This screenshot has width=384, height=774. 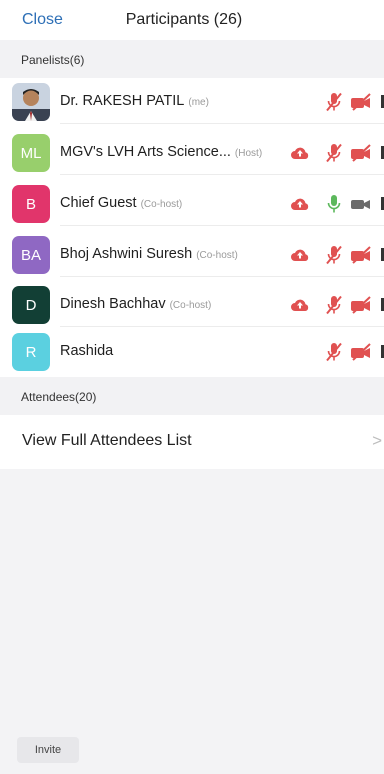 What do you see at coordinates (31, 255) in the screenshot?
I see `avatar: BA` at bounding box center [31, 255].